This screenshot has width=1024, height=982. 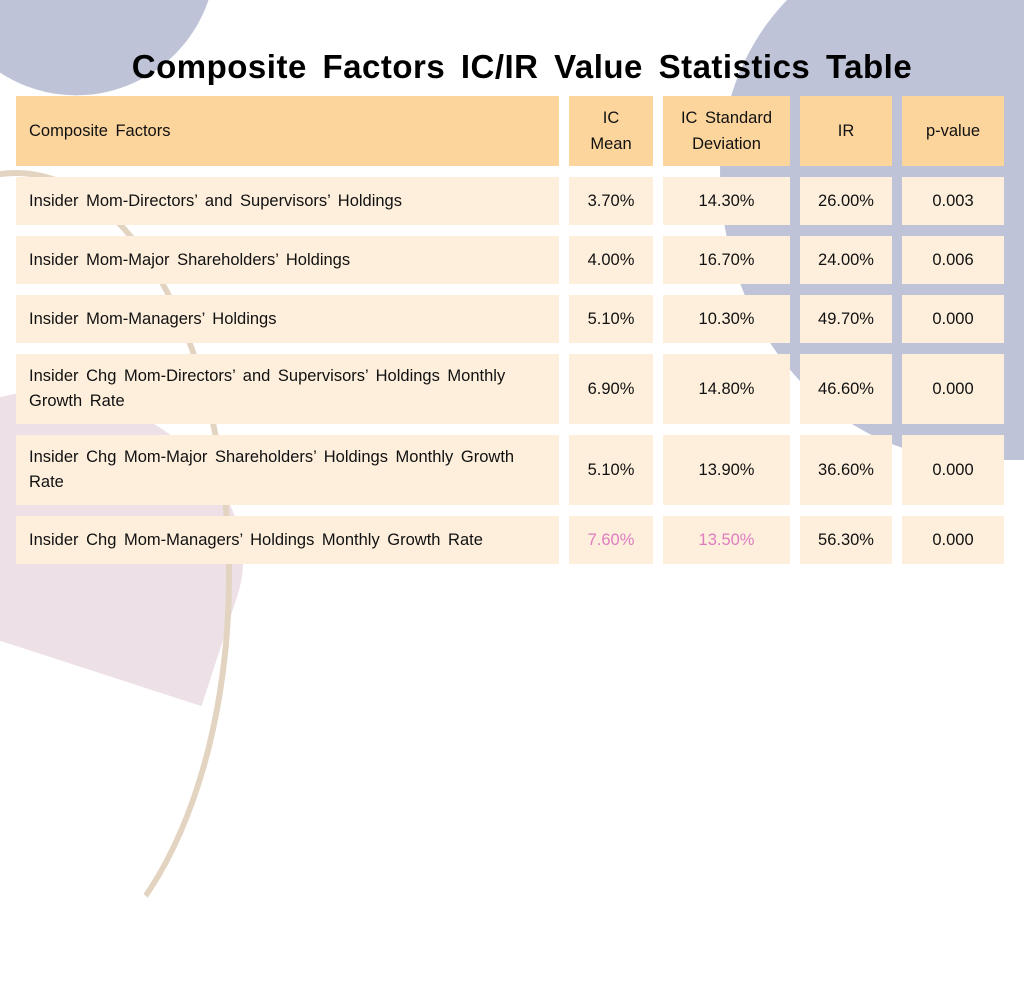 I want to click on factor-cell: Insider Mom-Major Shareholders’ Holdings, so click(x=287, y=260).